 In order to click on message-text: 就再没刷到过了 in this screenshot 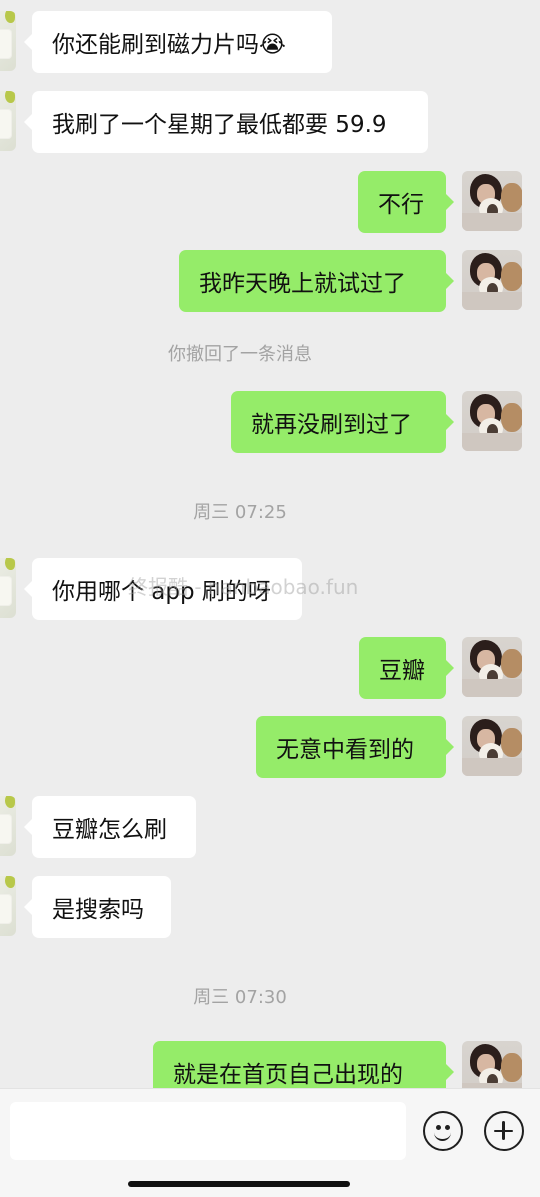, I will do `click(331, 425)`.